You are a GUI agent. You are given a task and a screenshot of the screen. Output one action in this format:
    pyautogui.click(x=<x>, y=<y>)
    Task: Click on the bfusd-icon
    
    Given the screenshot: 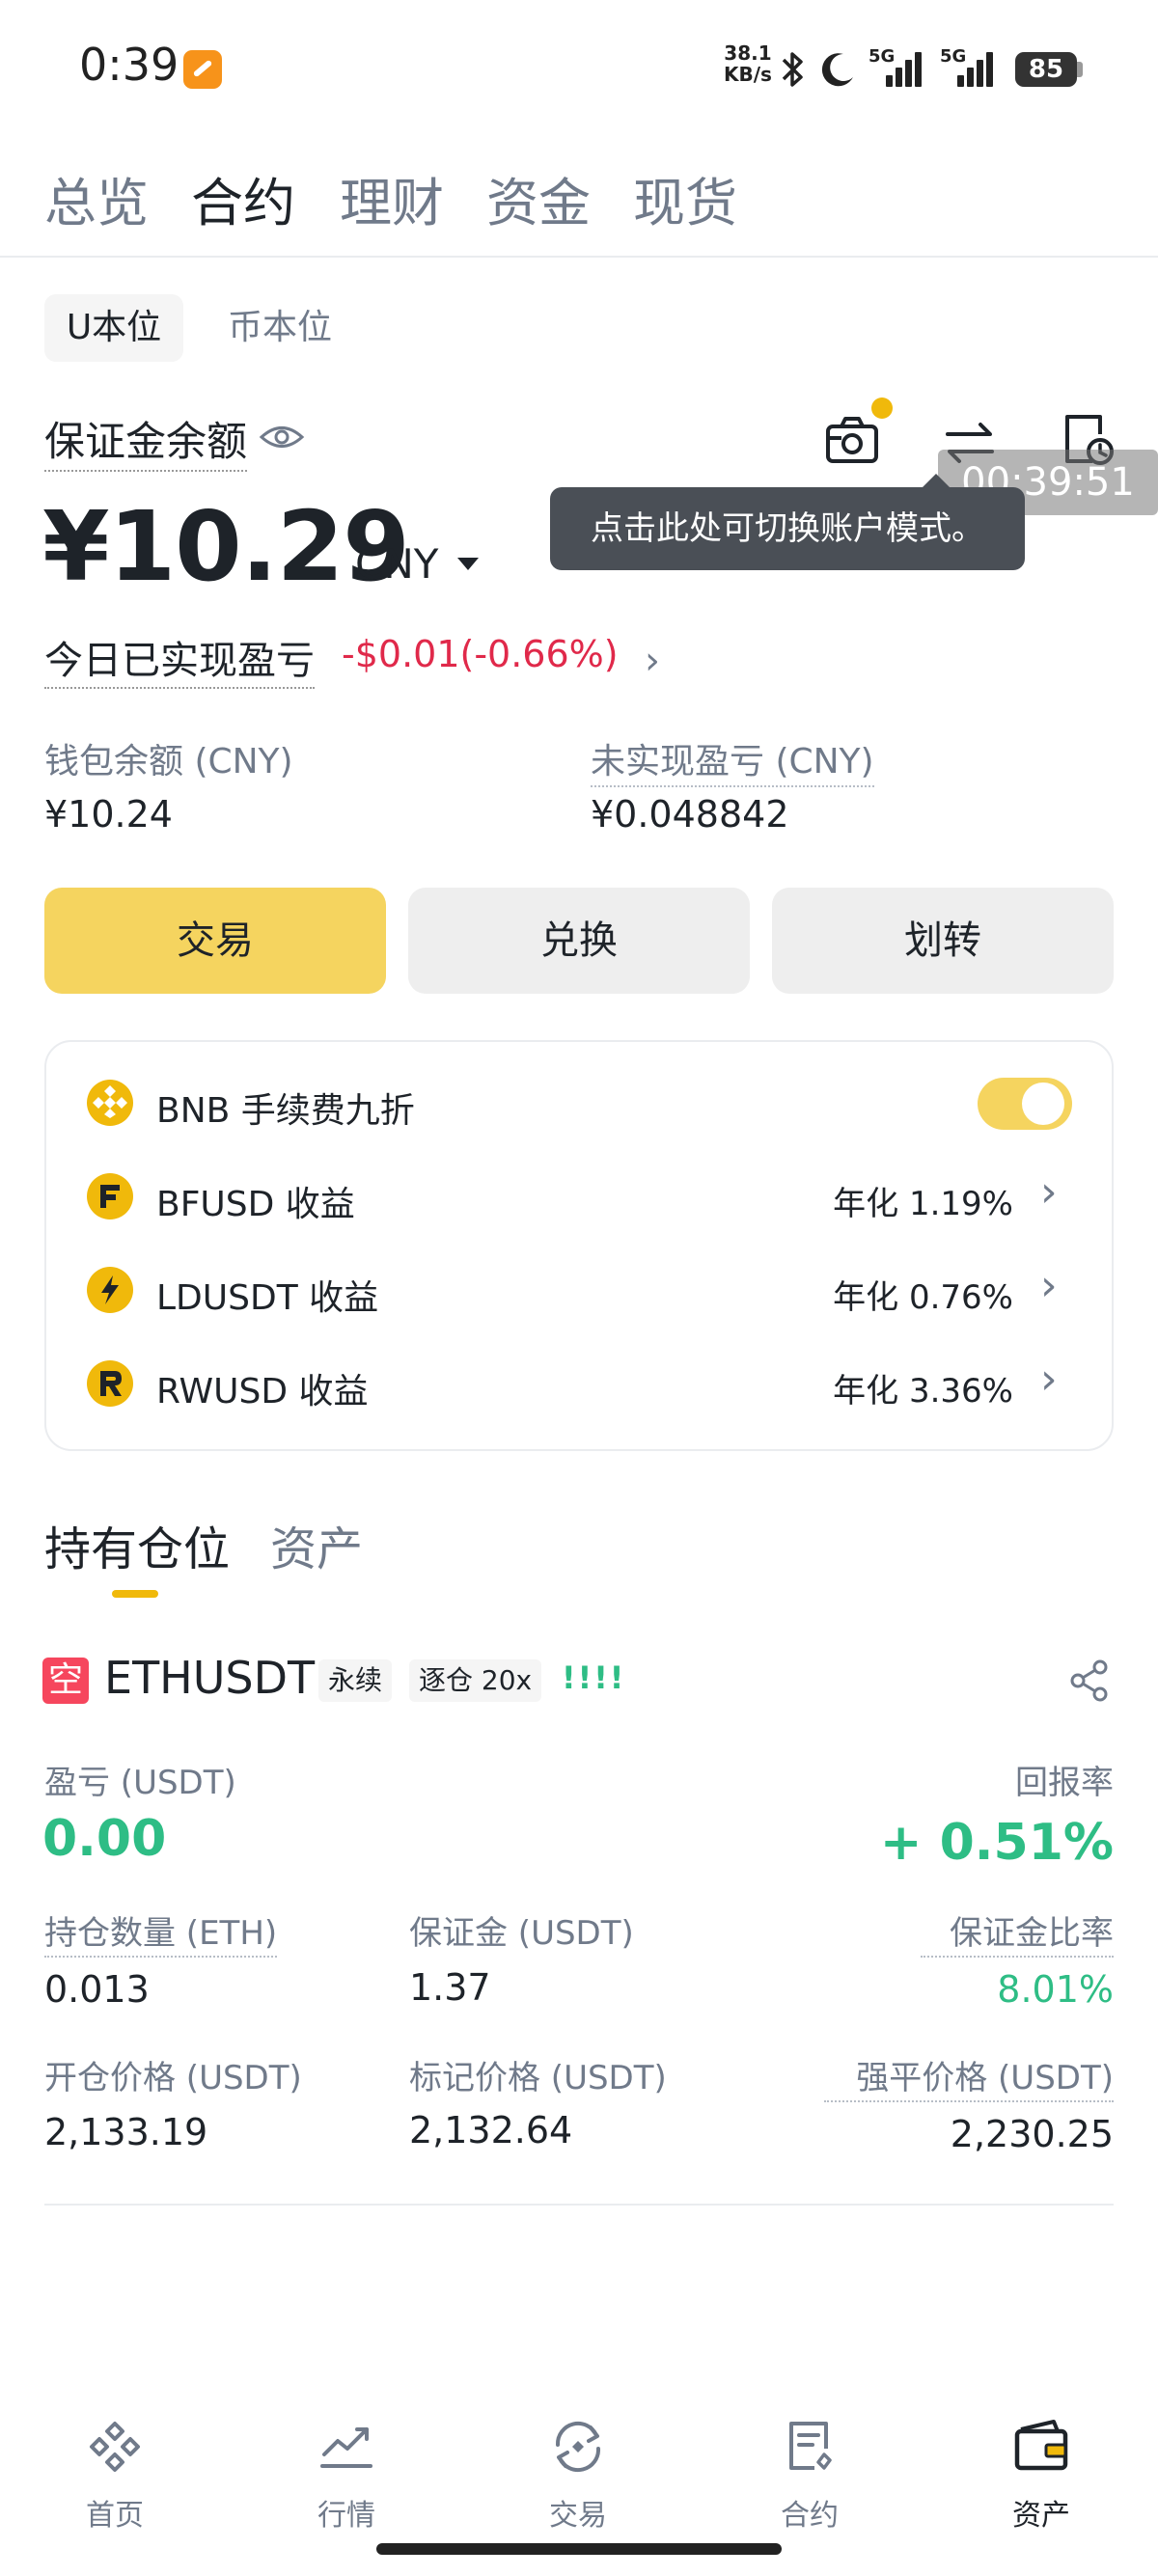 What is the action you would take?
    pyautogui.click(x=110, y=1196)
    